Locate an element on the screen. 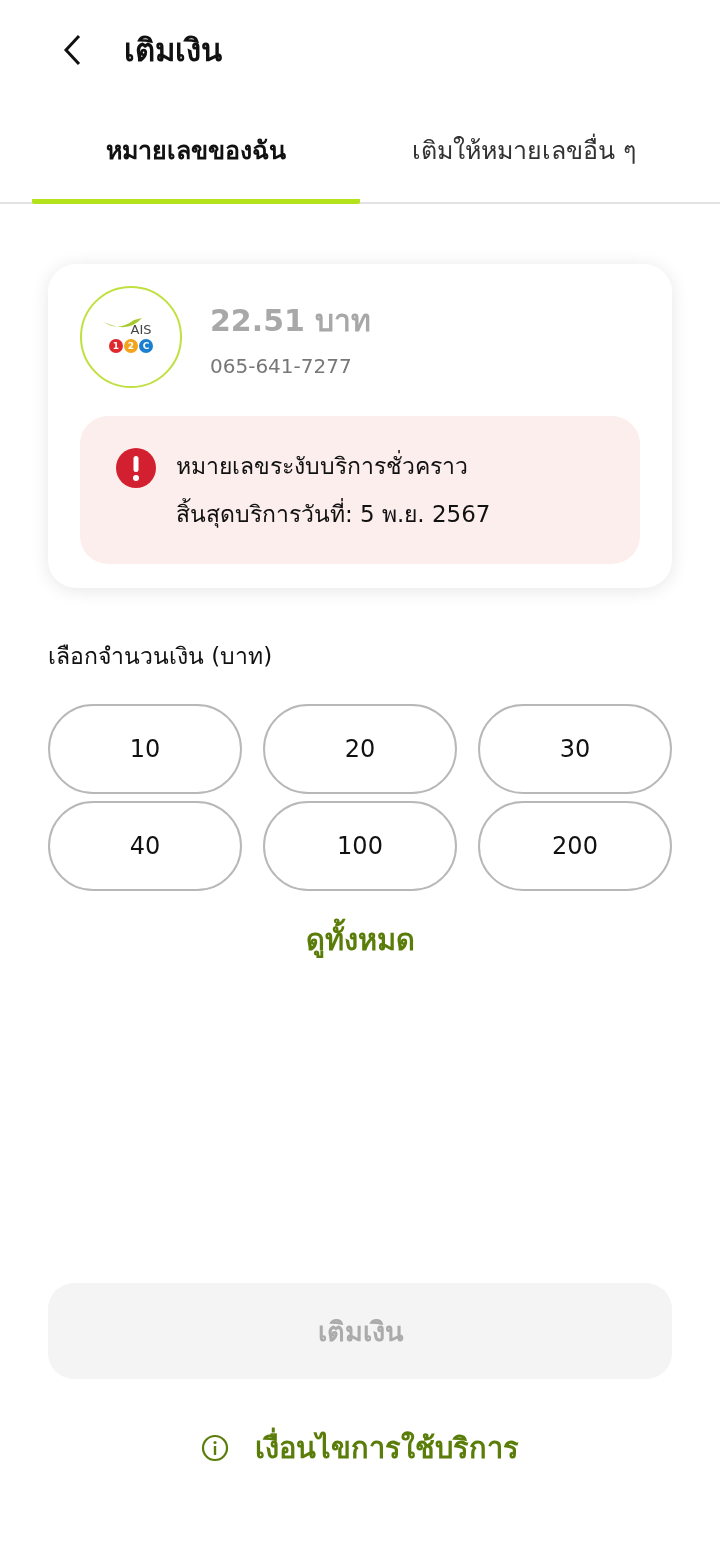 This screenshot has width=720, height=1555. info-icon is located at coordinates (215, 1448).